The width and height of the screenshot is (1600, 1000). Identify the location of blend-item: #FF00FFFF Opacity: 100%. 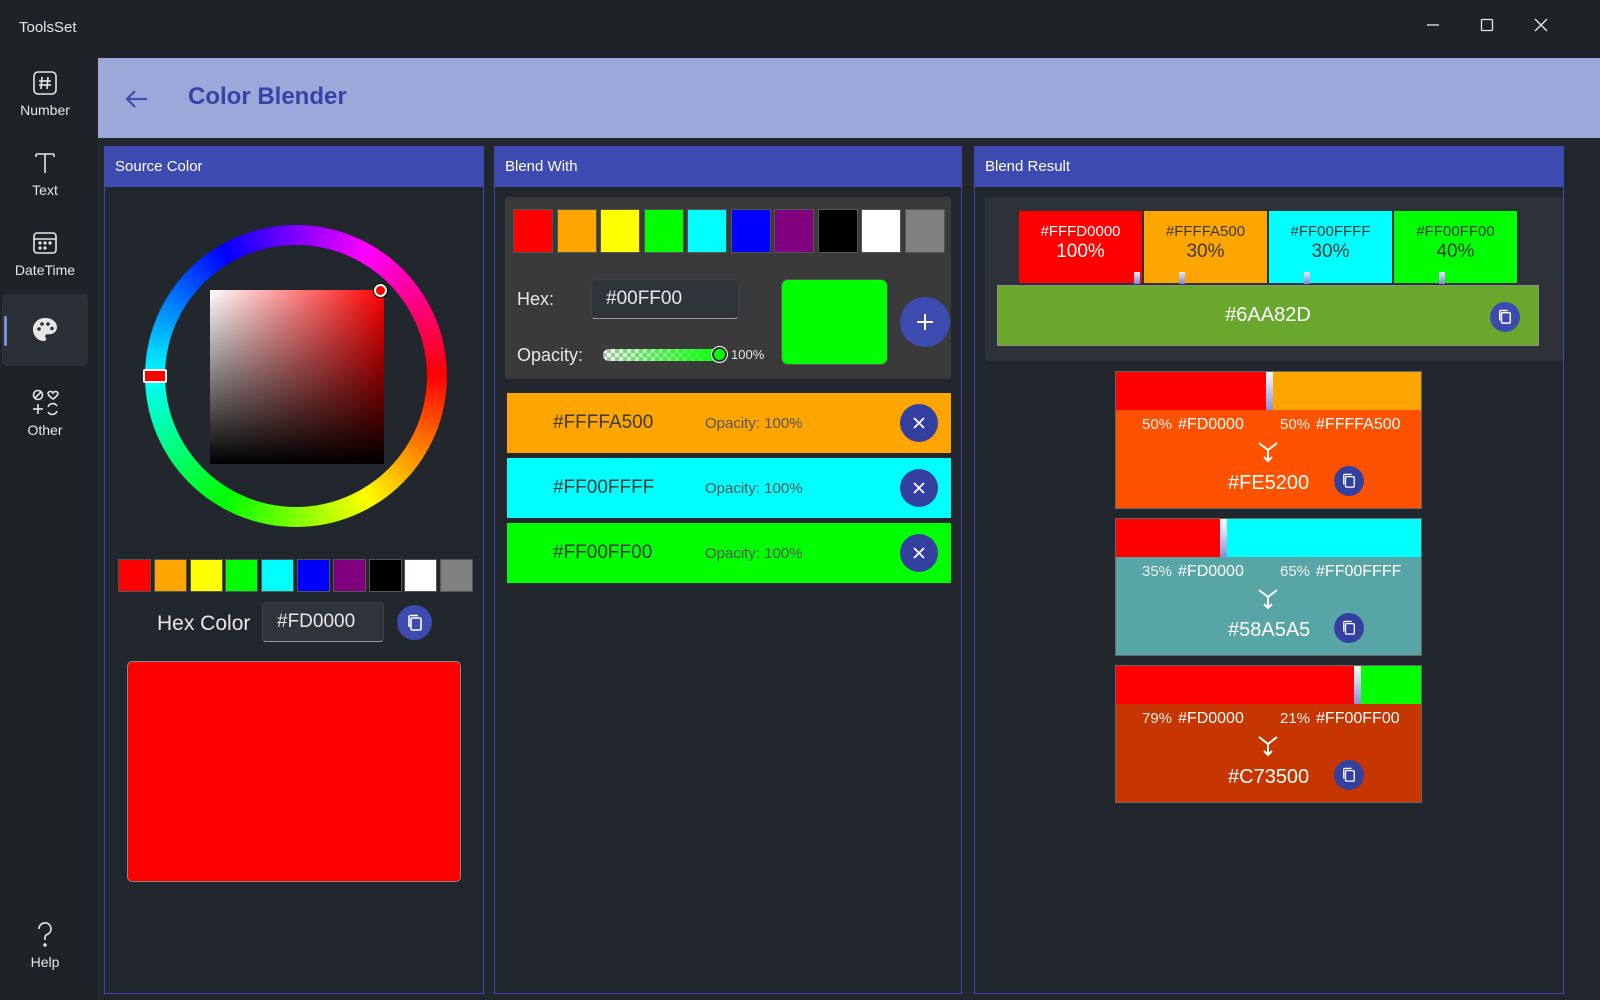
(729, 488).